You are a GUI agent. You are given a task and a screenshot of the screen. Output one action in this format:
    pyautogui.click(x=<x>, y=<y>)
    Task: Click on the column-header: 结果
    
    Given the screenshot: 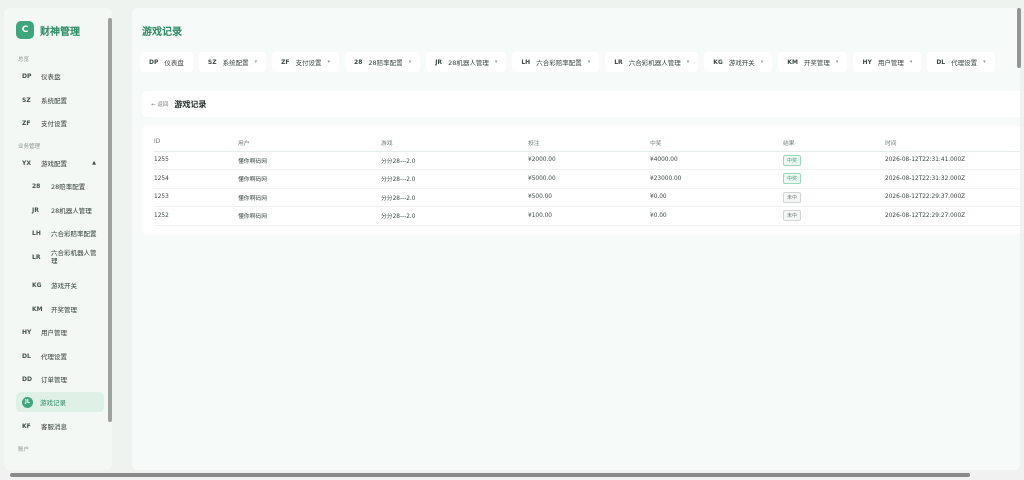 What is the action you would take?
    pyautogui.click(x=834, y=143)
    